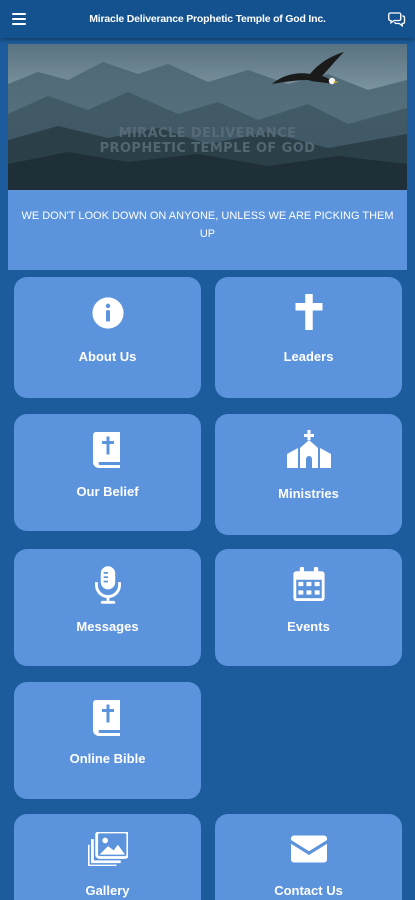 The image size is (415, 900). I want to click on mountain-landscape-image, so click(207, 126).